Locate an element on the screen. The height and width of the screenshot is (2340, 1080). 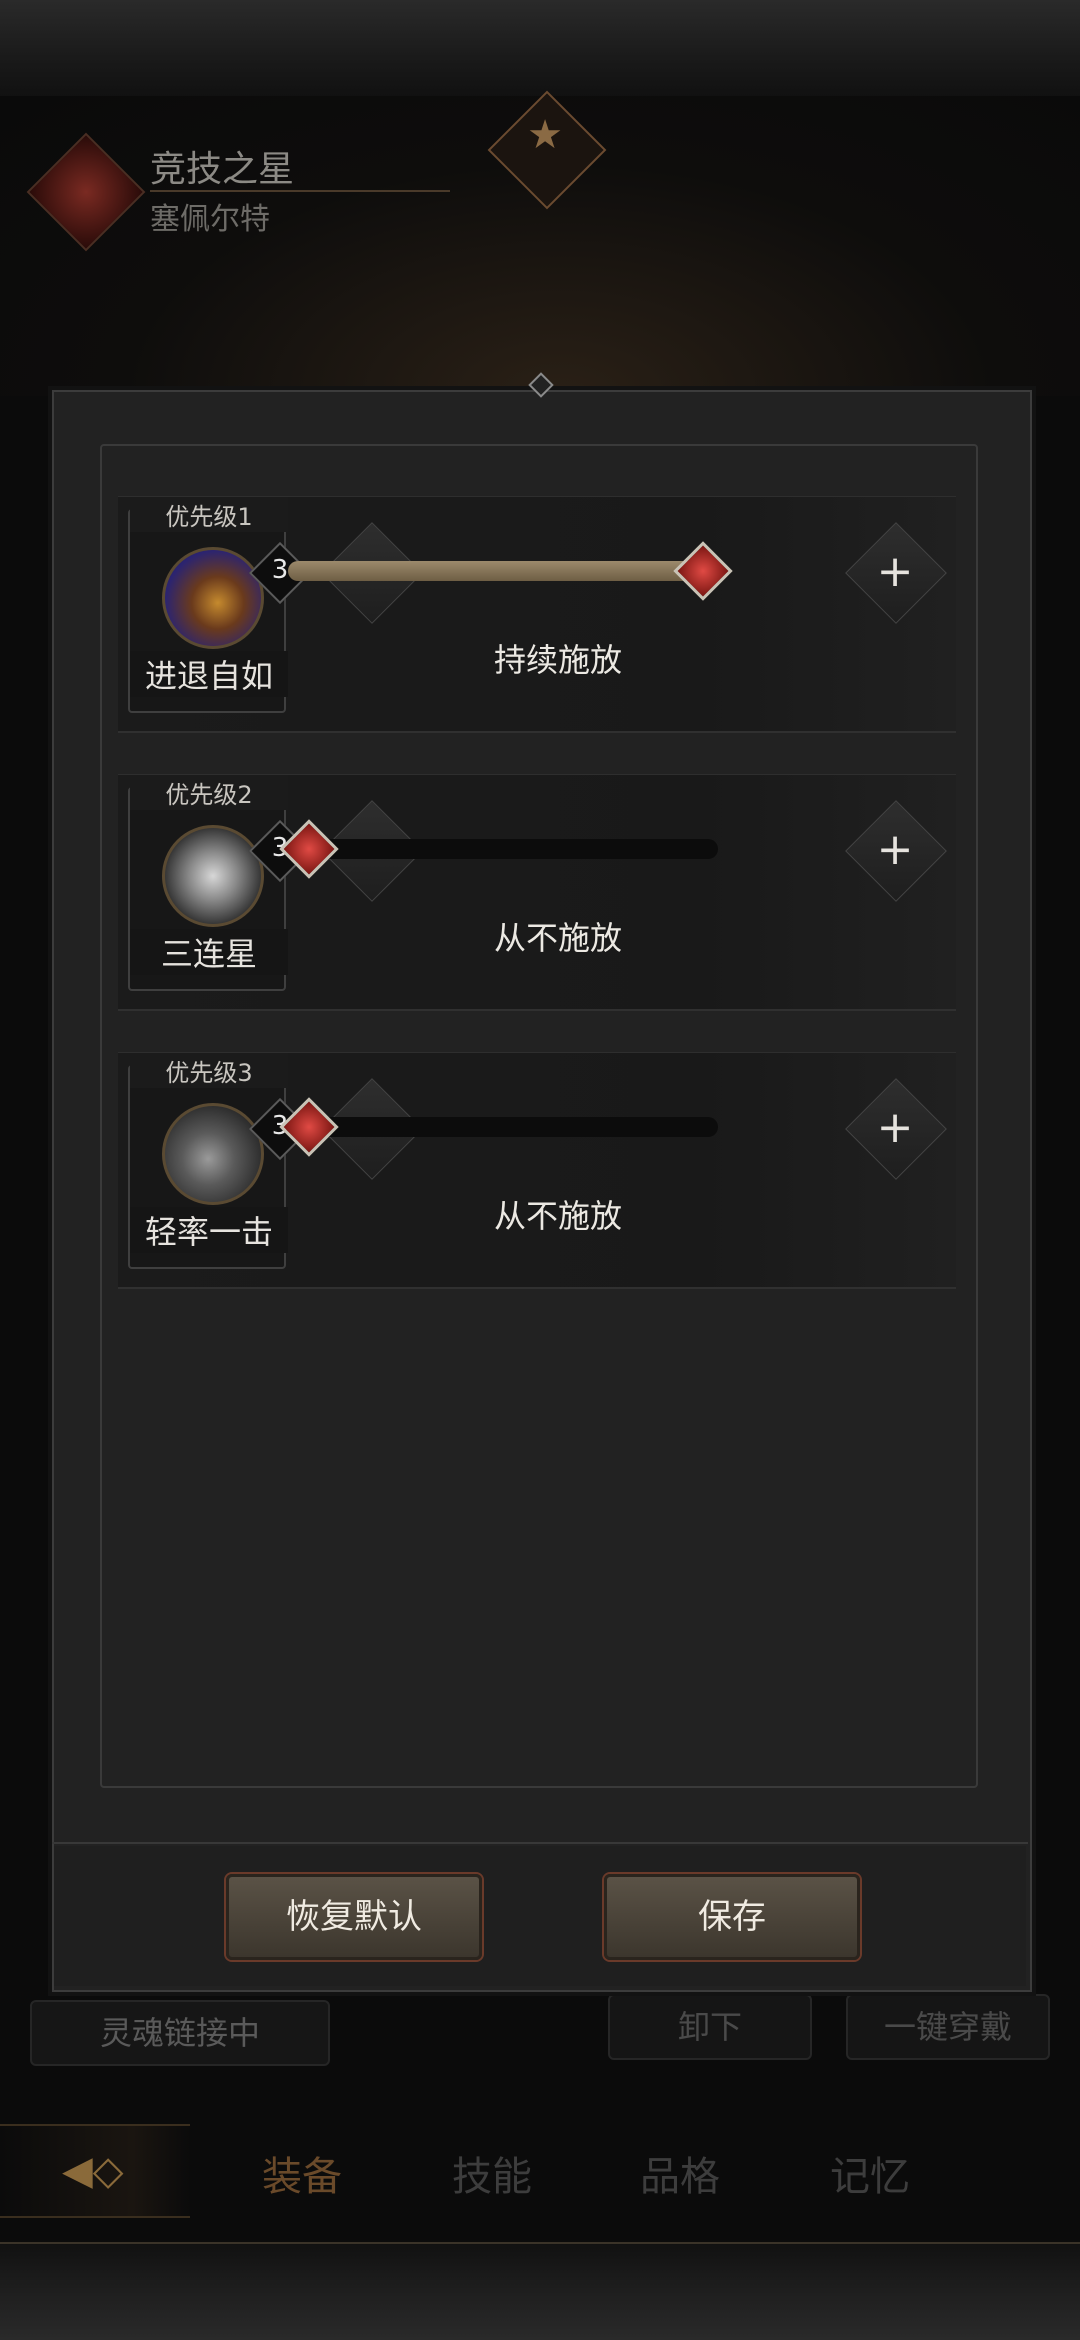
tab-memory: 记忆 is located at coordinates (870, 2173).